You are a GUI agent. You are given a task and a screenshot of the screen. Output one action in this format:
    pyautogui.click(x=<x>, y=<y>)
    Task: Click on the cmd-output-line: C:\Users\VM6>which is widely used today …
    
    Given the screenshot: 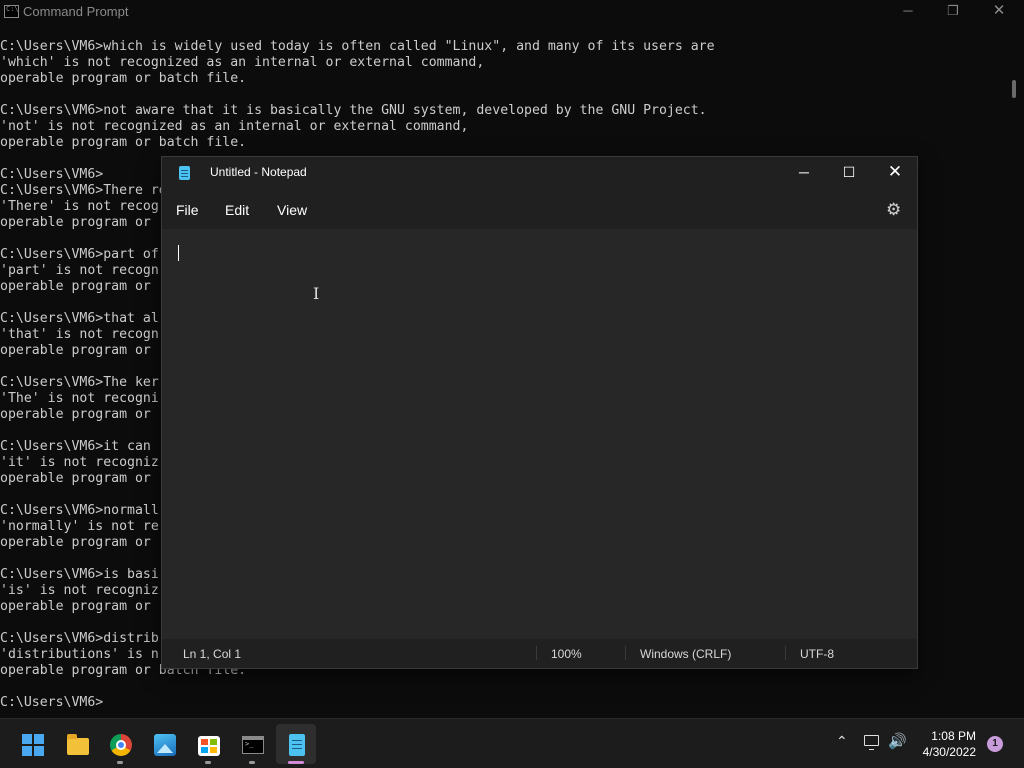 What is the action you would take?
    pyautogui.click(x=357, y=46)
    